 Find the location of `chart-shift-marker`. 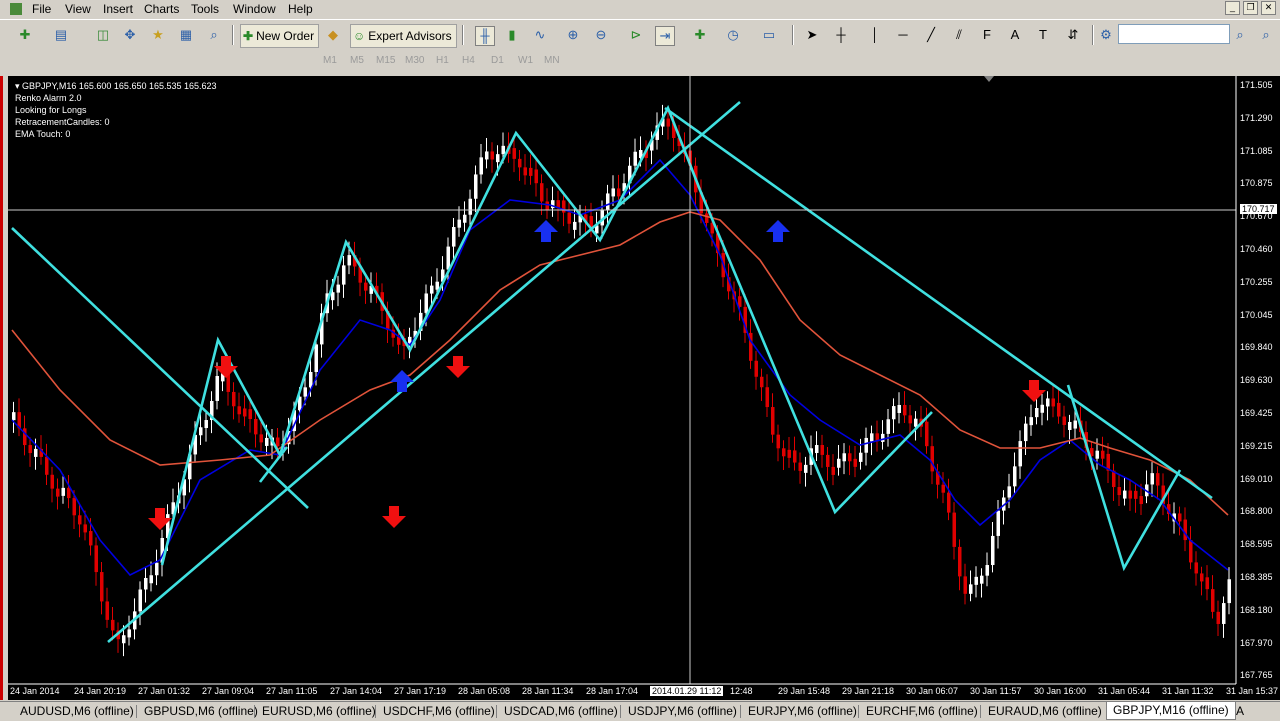

chart-shift-marker is located at coordinates (989, 79).